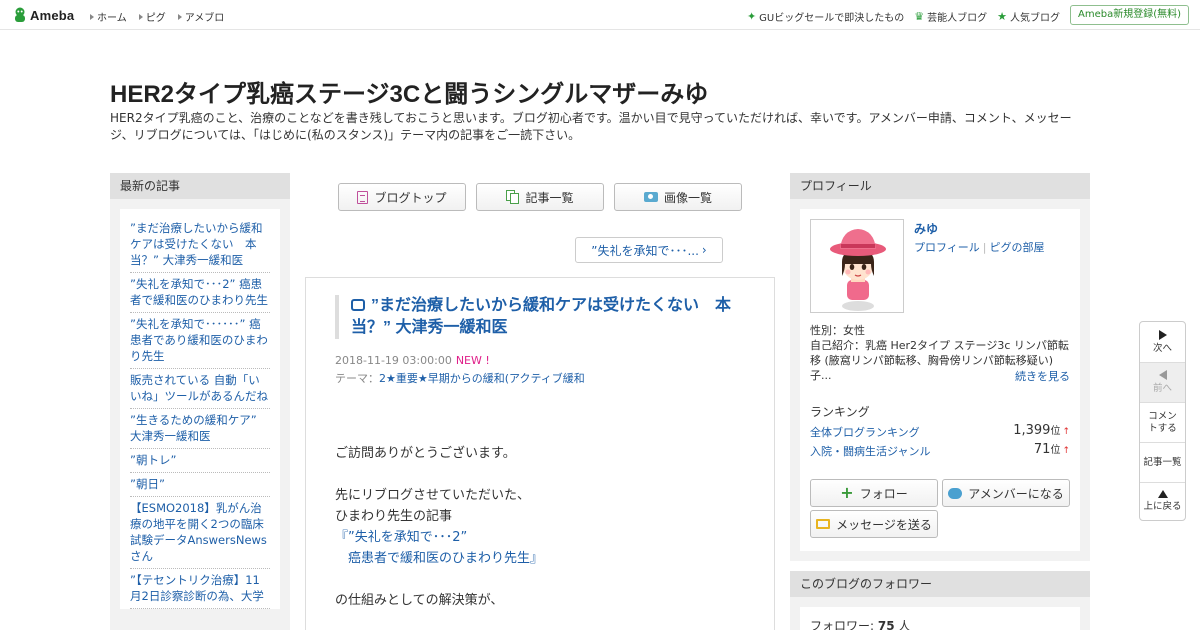 This screenshot has height=630, width=1200. What do you see at coordinates (940, 450) in the screenshot?
I see `ranking-row-genre: 入院・闘病生活ジャンル 71位 ↑` at bounding box center [940, 450].